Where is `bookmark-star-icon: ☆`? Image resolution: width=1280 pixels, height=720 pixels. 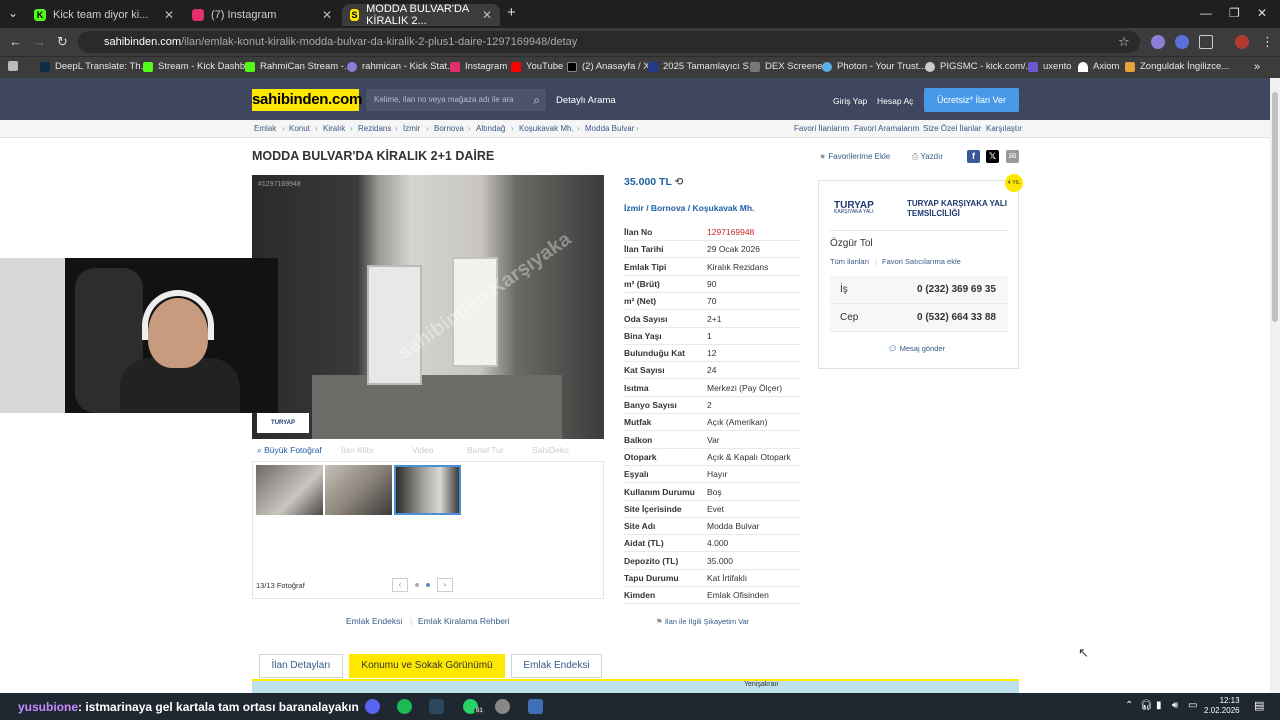
bookmark-star-icon: ☆ is located at coordinates (1124, 42).